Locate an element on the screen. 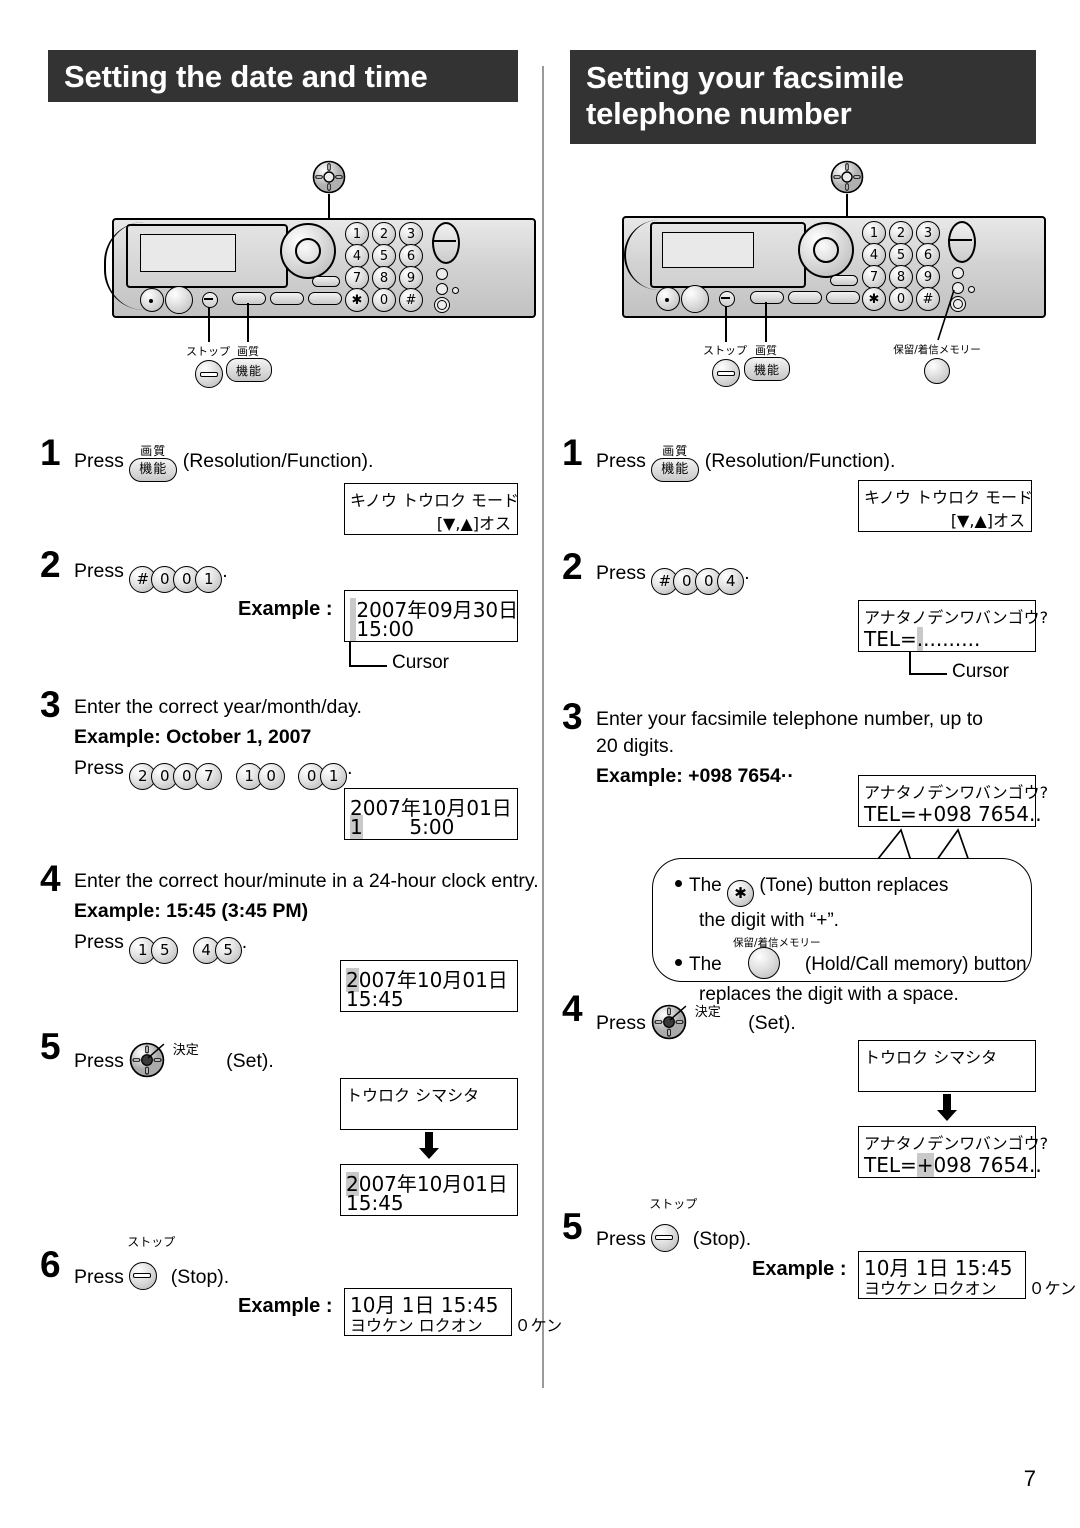 The width and height of the screenshot is (1080, 1528). keypad-key-7: 7 is located at coordinates (209, 776).